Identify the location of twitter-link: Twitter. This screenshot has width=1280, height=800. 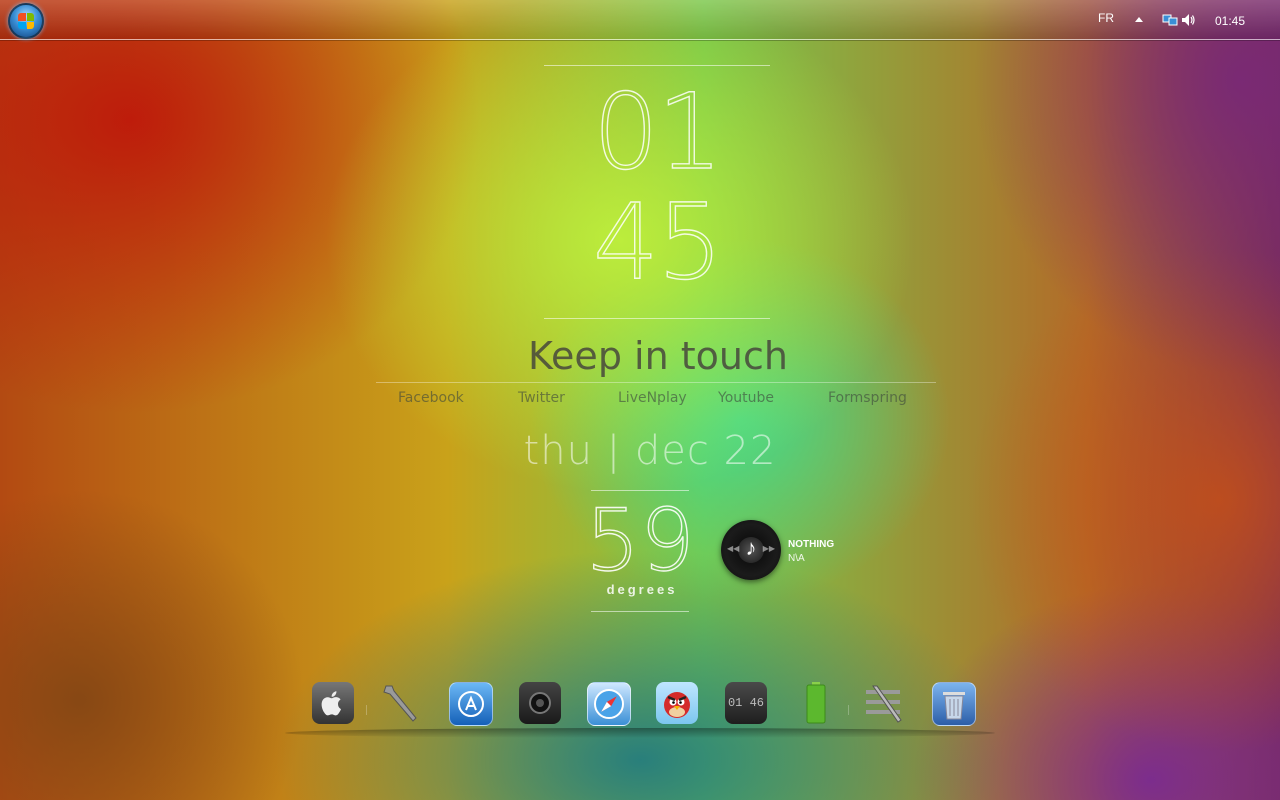
(541, 398).